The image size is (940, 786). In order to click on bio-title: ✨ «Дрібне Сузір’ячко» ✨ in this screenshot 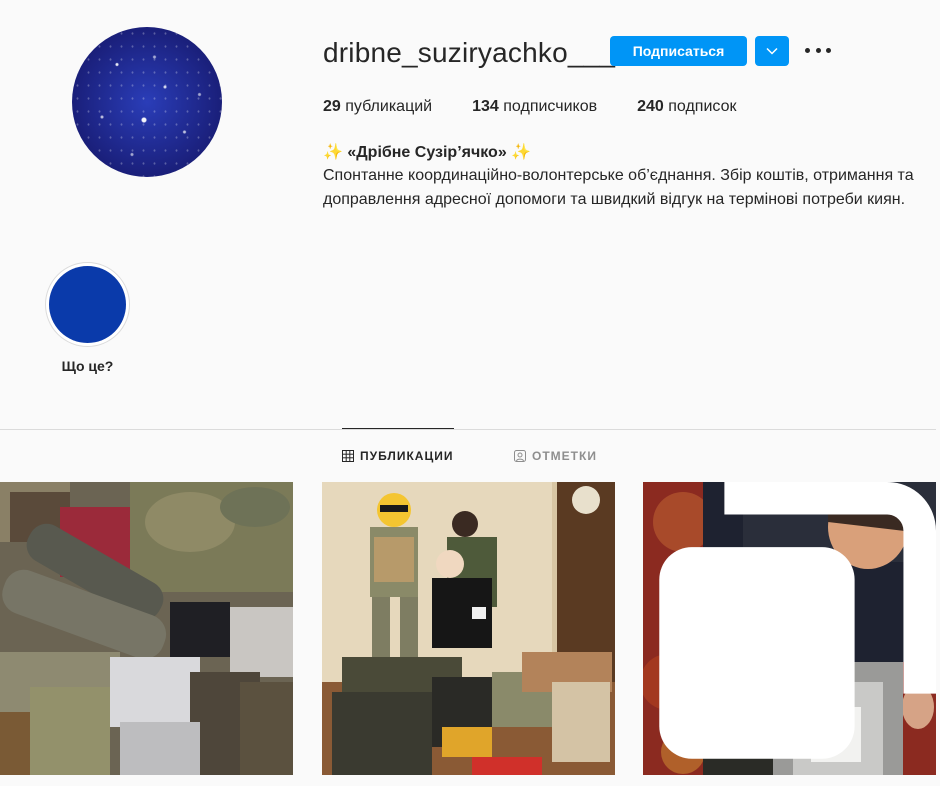, I will do `click(427, 152)`.